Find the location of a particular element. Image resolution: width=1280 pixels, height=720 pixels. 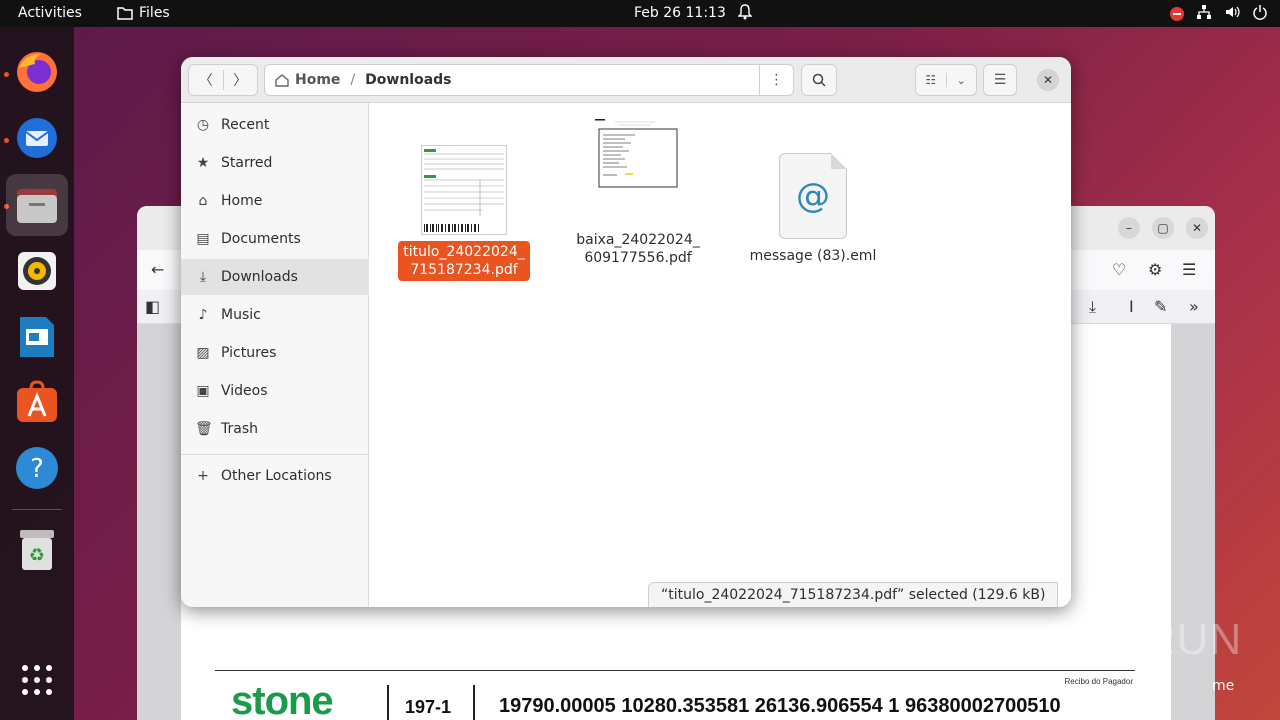

menu-icon: ☰ is located at coordinates (1189, 269).